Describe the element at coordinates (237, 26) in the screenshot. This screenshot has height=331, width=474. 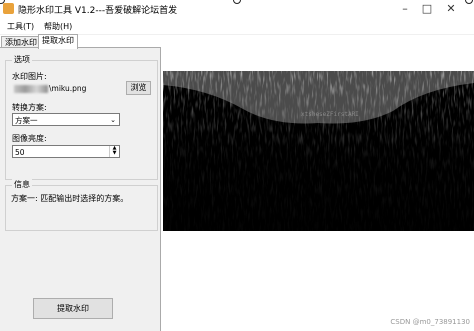
I see `menu-bar: 工具(T) 帮助(H)` at that location.